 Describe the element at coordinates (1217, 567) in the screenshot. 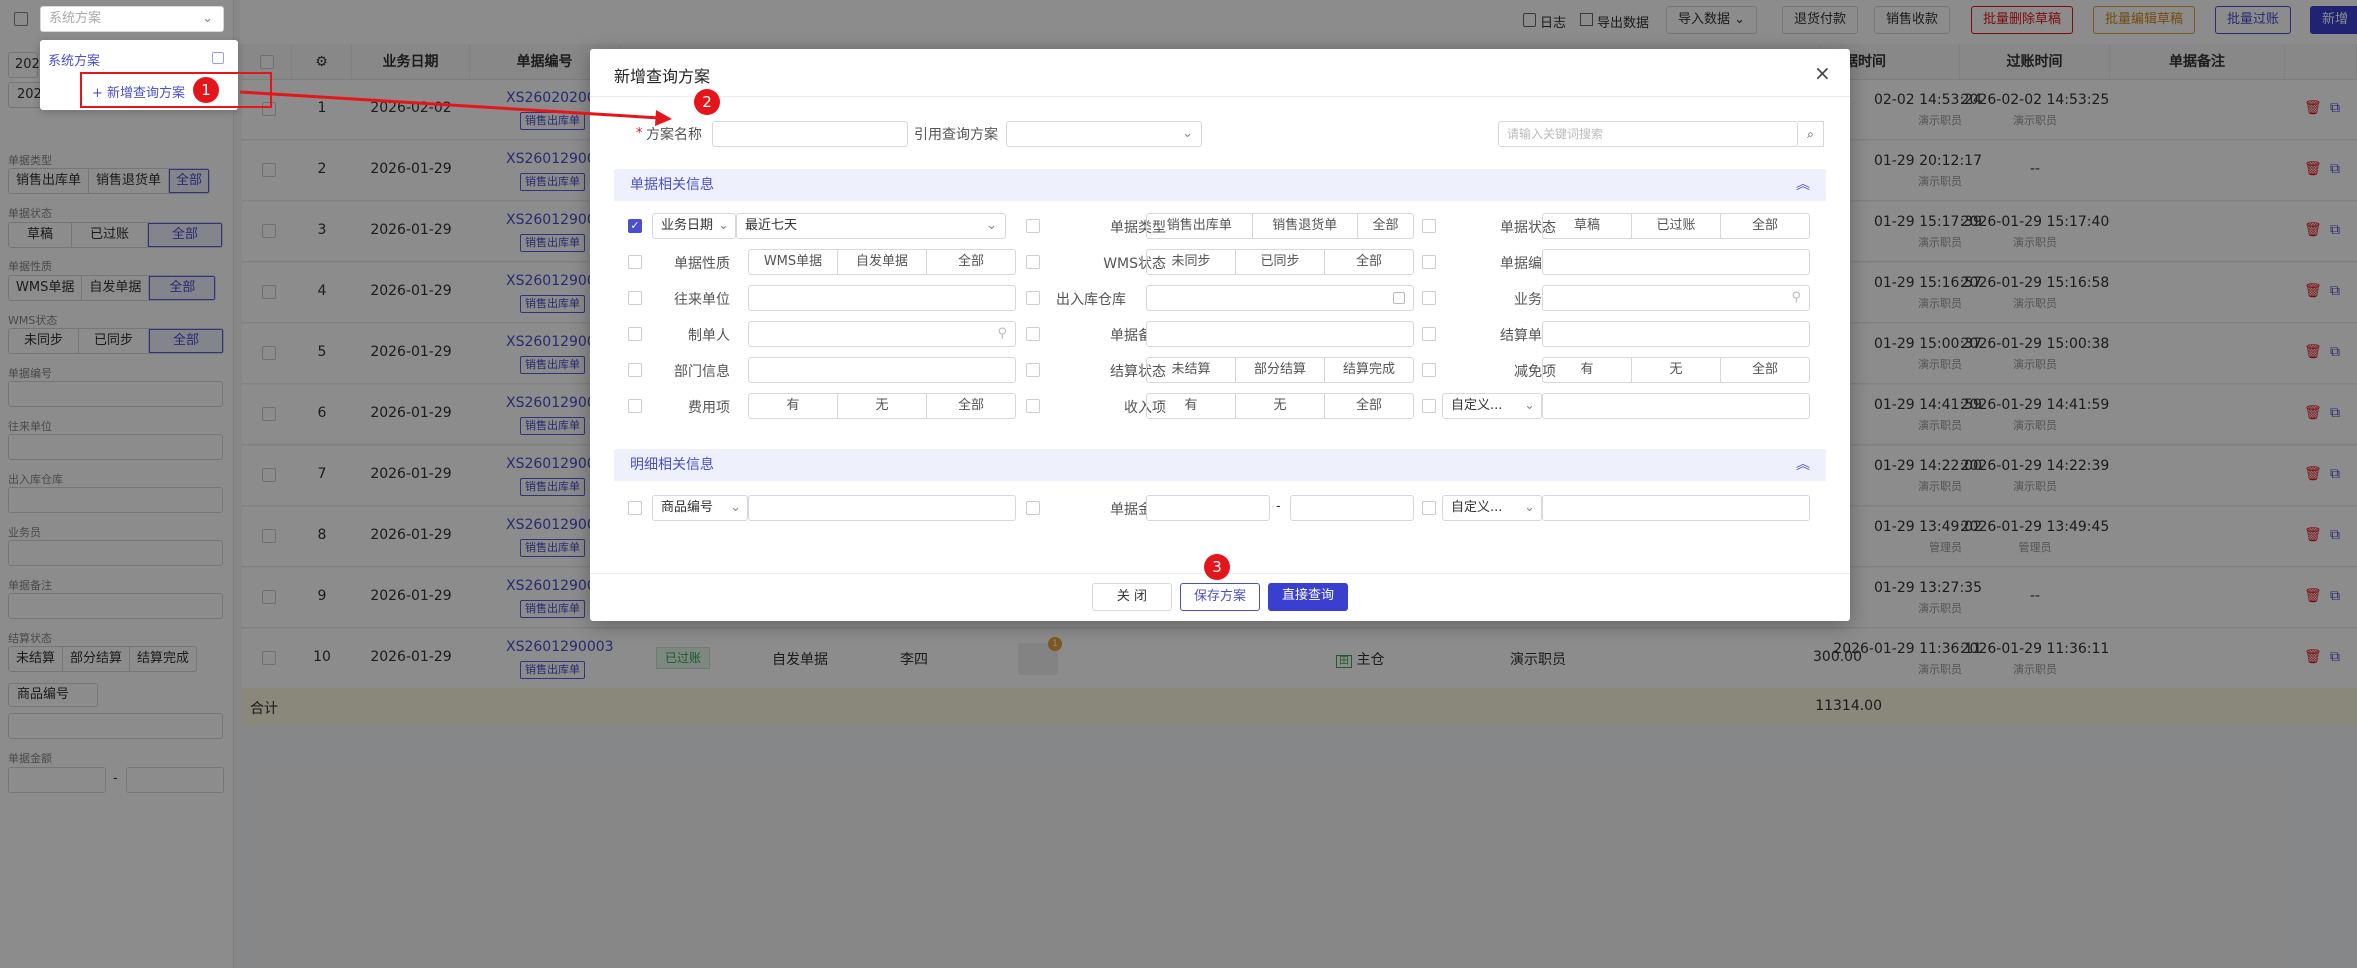

I see `step-badge-3: 3` at that location.